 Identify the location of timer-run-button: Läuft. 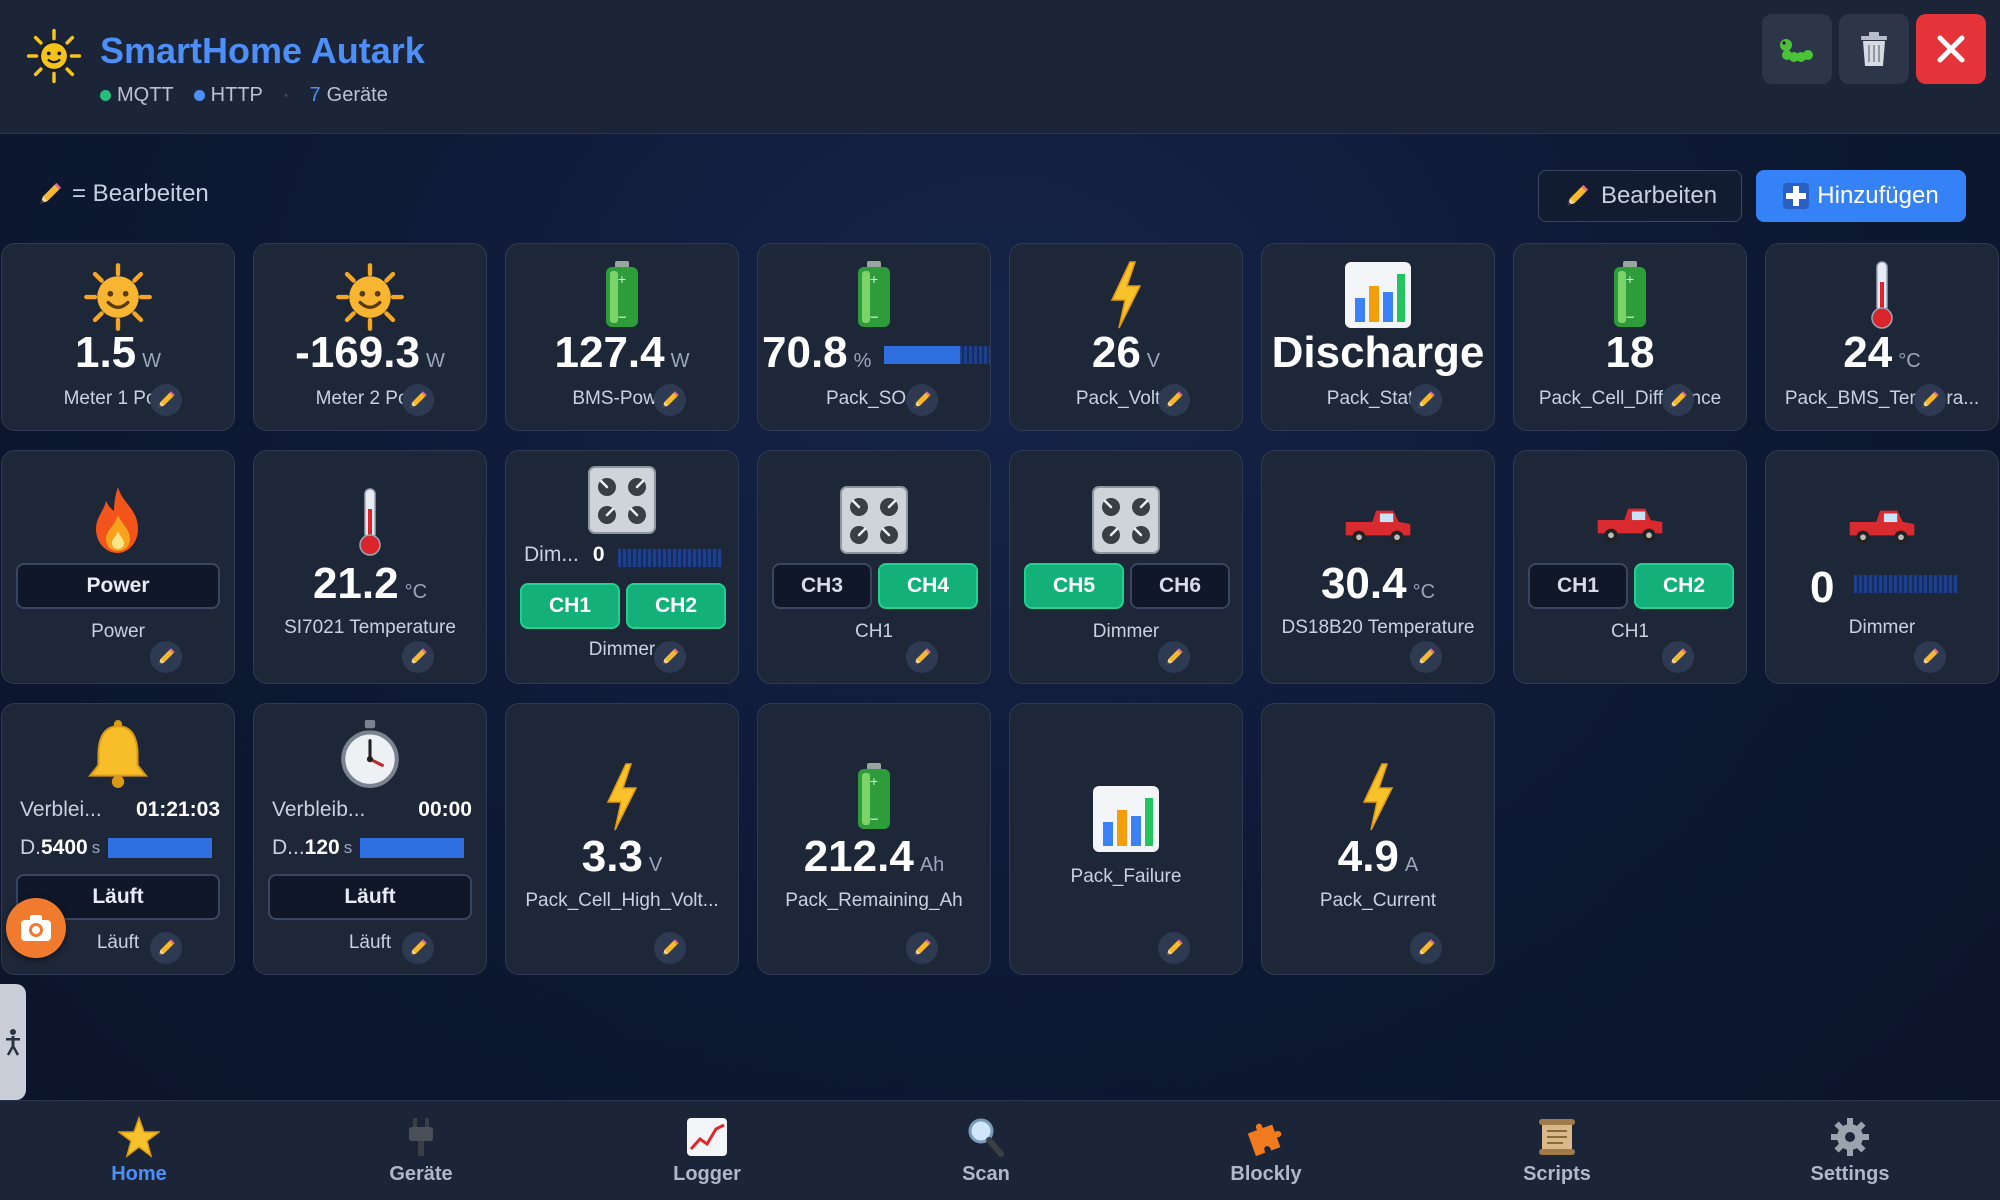
(370, 897).